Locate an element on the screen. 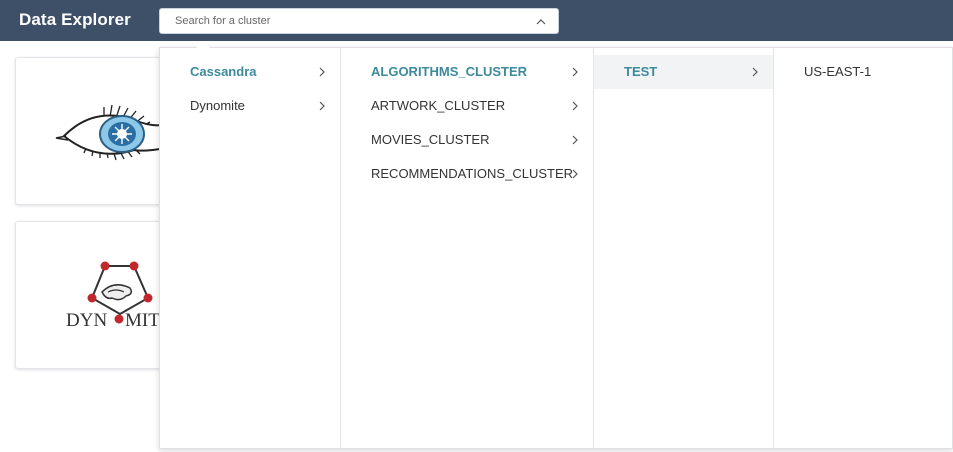 Image resolution: width=953 pixels, height=452 pixels. cluster-menu-item: RECOMMENDATIONS_CLUSTER is located at coordinates (467, 174).